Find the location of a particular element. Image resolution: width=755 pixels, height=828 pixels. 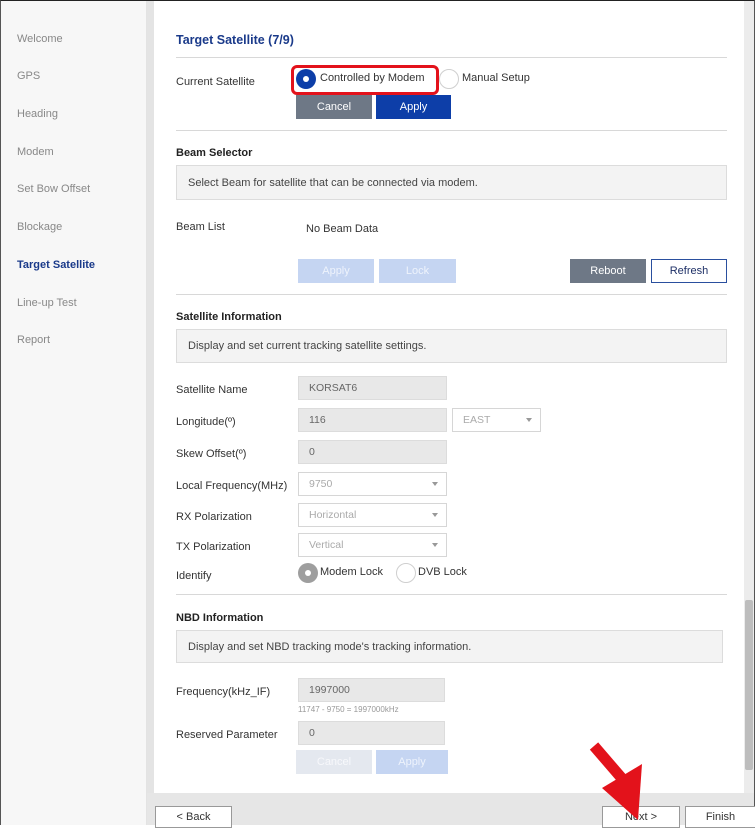

beam-lock-button: Lock is located at coordinates (417, 271).